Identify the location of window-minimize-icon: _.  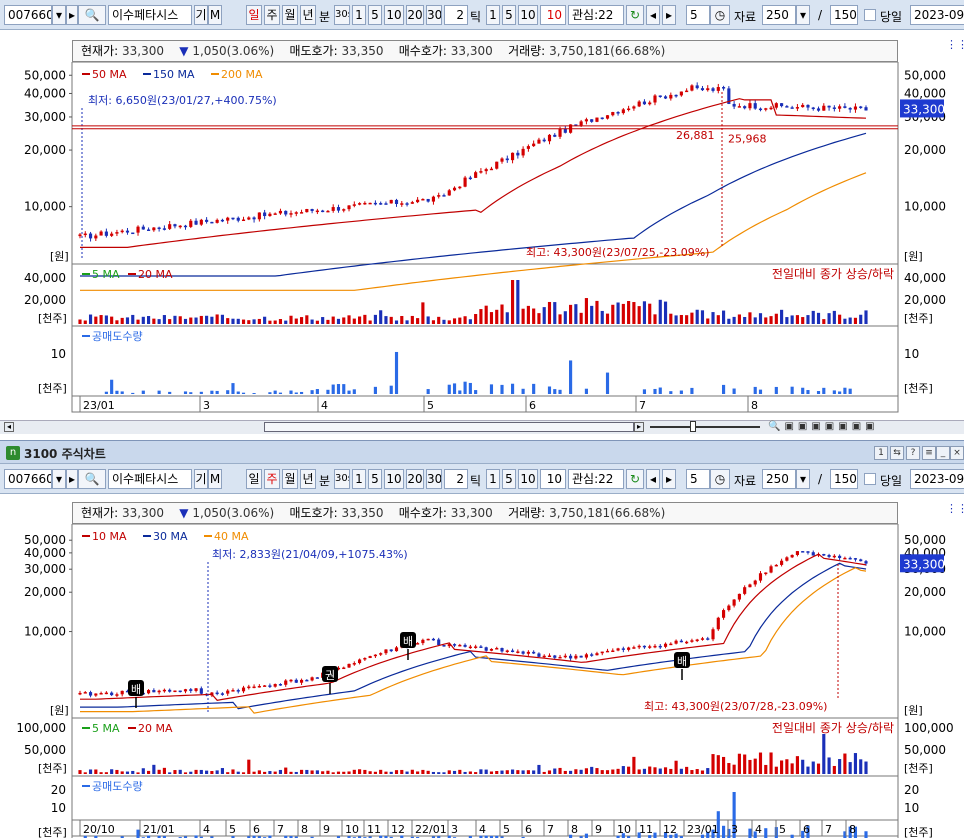
(943, 453).